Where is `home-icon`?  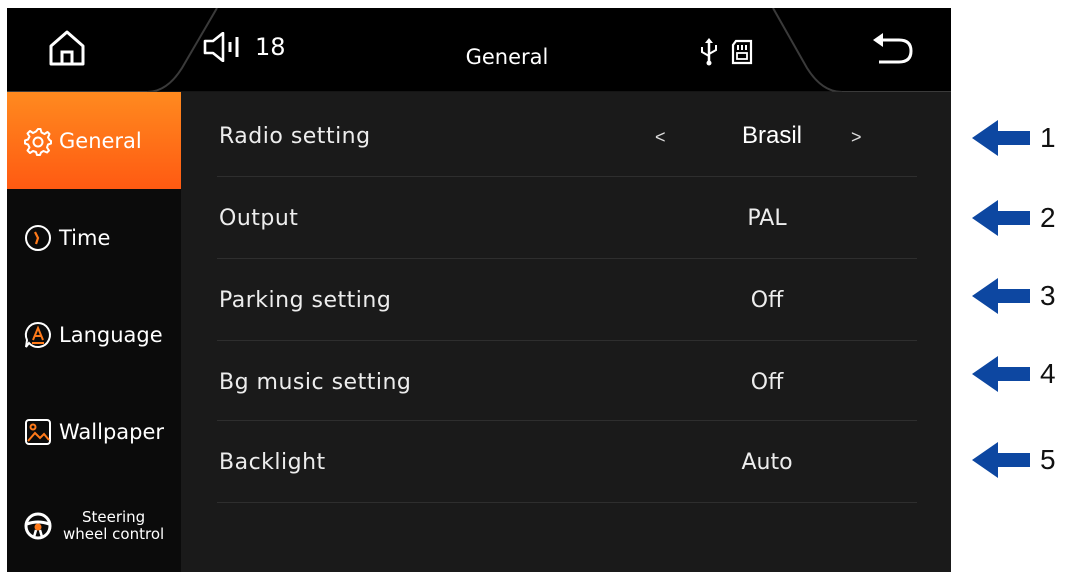
home-icon is located at coordinates (67, 48).